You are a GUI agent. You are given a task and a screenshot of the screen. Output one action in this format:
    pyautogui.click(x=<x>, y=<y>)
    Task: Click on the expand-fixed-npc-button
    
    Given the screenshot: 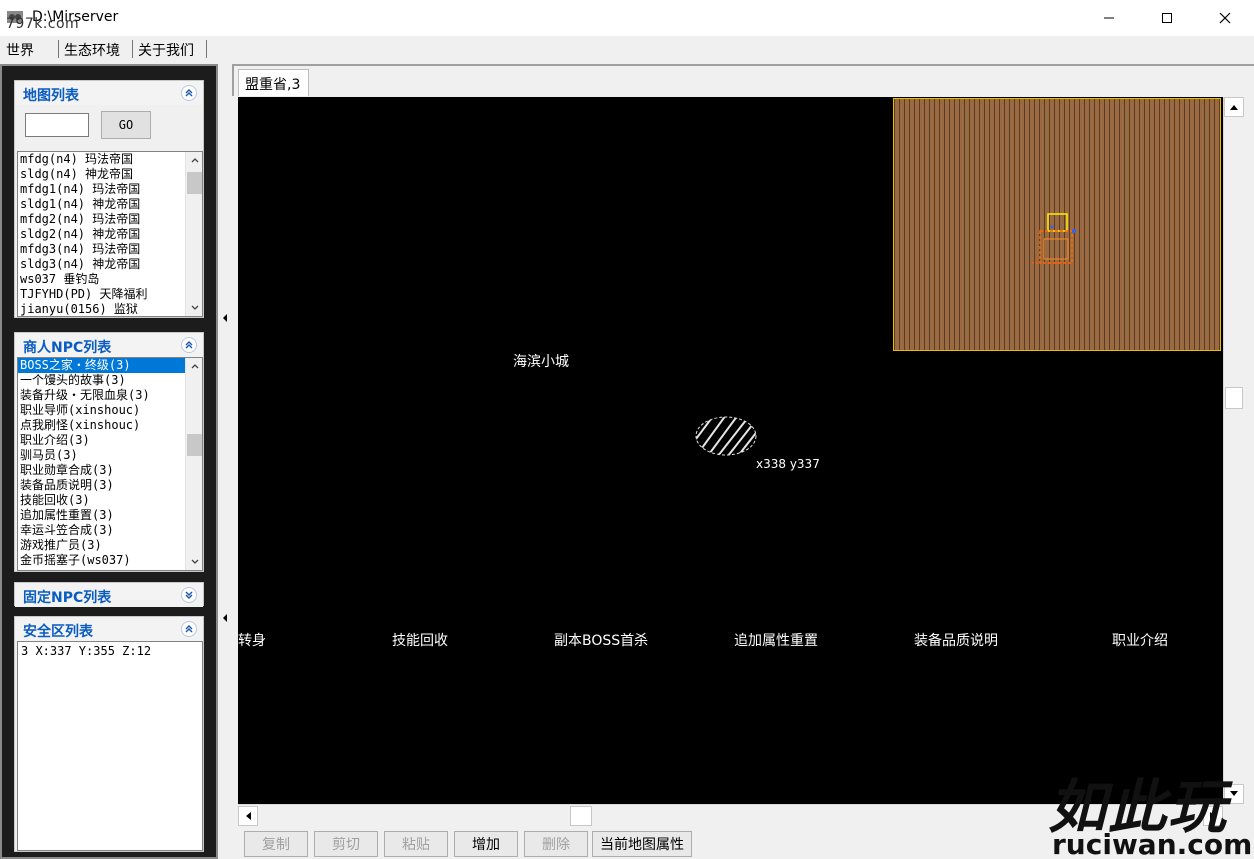 What is the action you would take?
    pyautogui.click(x=189, y=595)
    